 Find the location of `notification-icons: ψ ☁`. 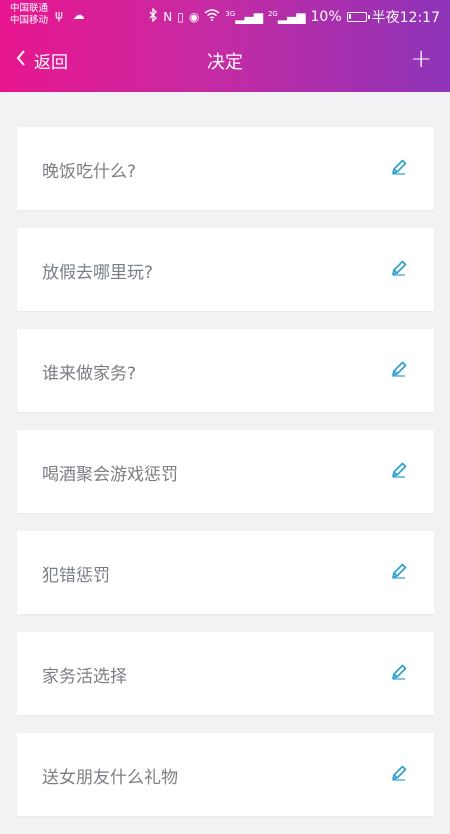

notification-icons: ψ ☁ is located at coordinates (71, 15).